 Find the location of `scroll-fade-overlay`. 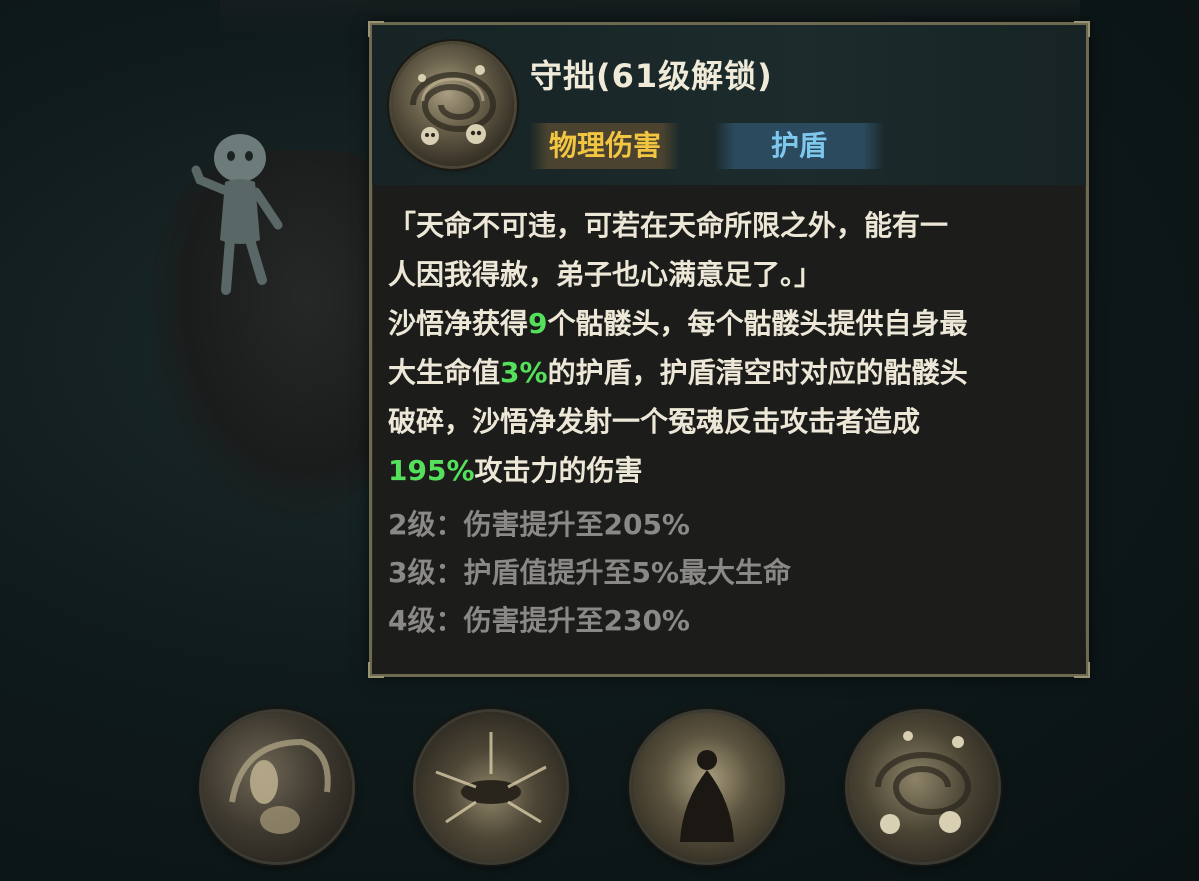

scroll-fade-overlay is located at coordinates (729, 654).